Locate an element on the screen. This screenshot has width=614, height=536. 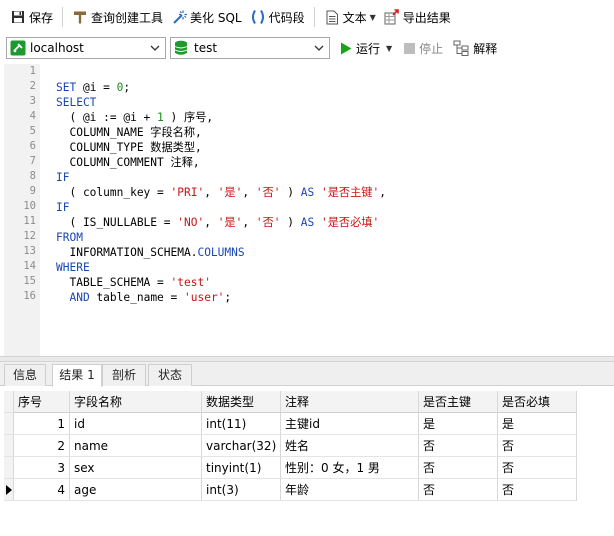
sql-text: COLUMN_NAME 字段名称, is located at coordinates (129, 132).